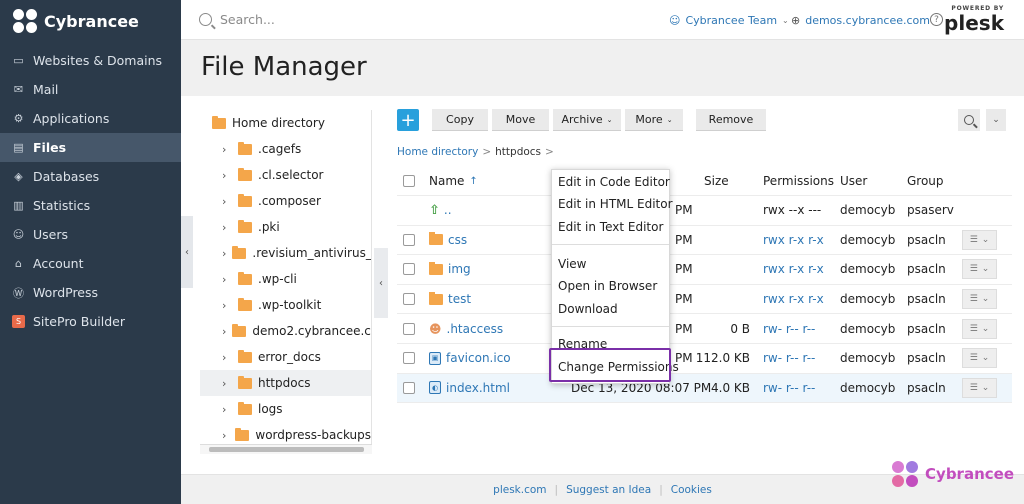 The image size is (1024, 504). I want to click on table-row: ⇧.. PM rwx --x --- democyb psaserv, so click(704, 211).